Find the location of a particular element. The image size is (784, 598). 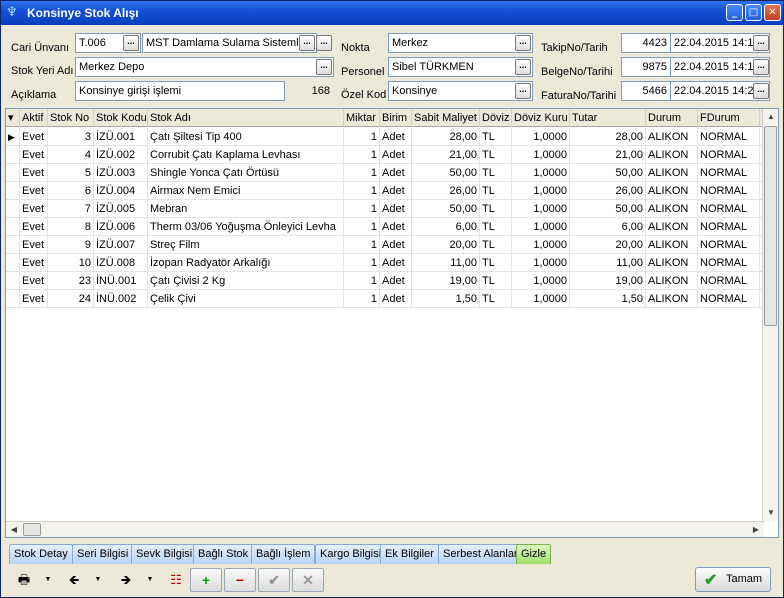

table-cell: İZÜ.001 is located at coordinates (121, 137).